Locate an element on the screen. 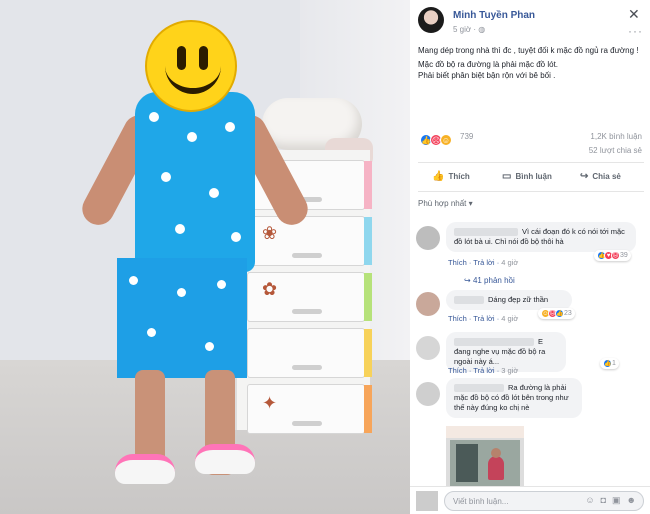  comment-links: Thích · Trả lời · 3 giờ is located at coordinates (483, 370).